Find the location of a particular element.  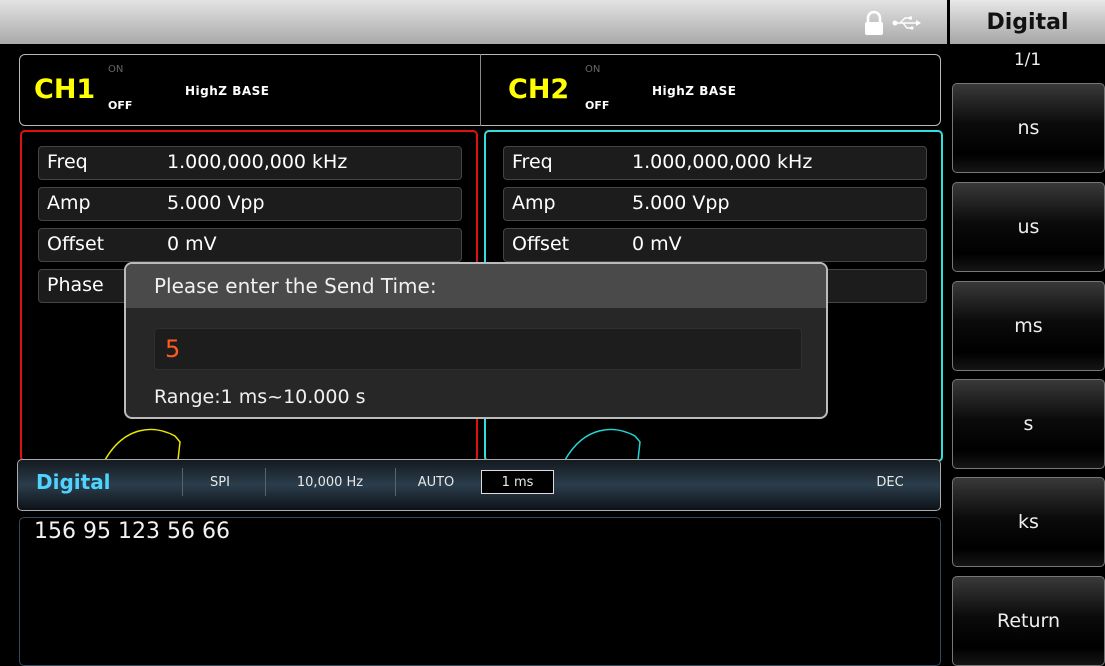

data-values: 156 95 123 56 66 is located at coordinates (132, 531).